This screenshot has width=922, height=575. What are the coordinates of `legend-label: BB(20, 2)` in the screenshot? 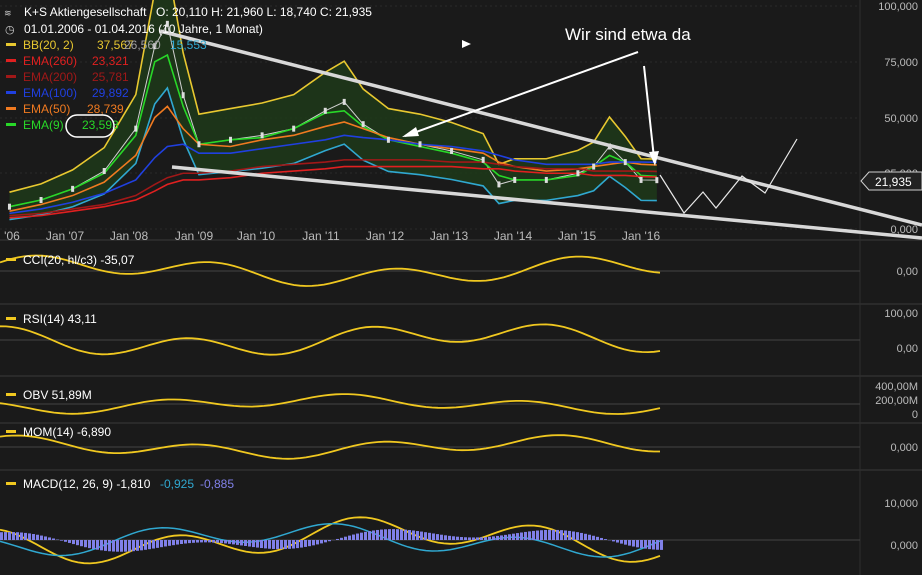 It's located at (48, 45).